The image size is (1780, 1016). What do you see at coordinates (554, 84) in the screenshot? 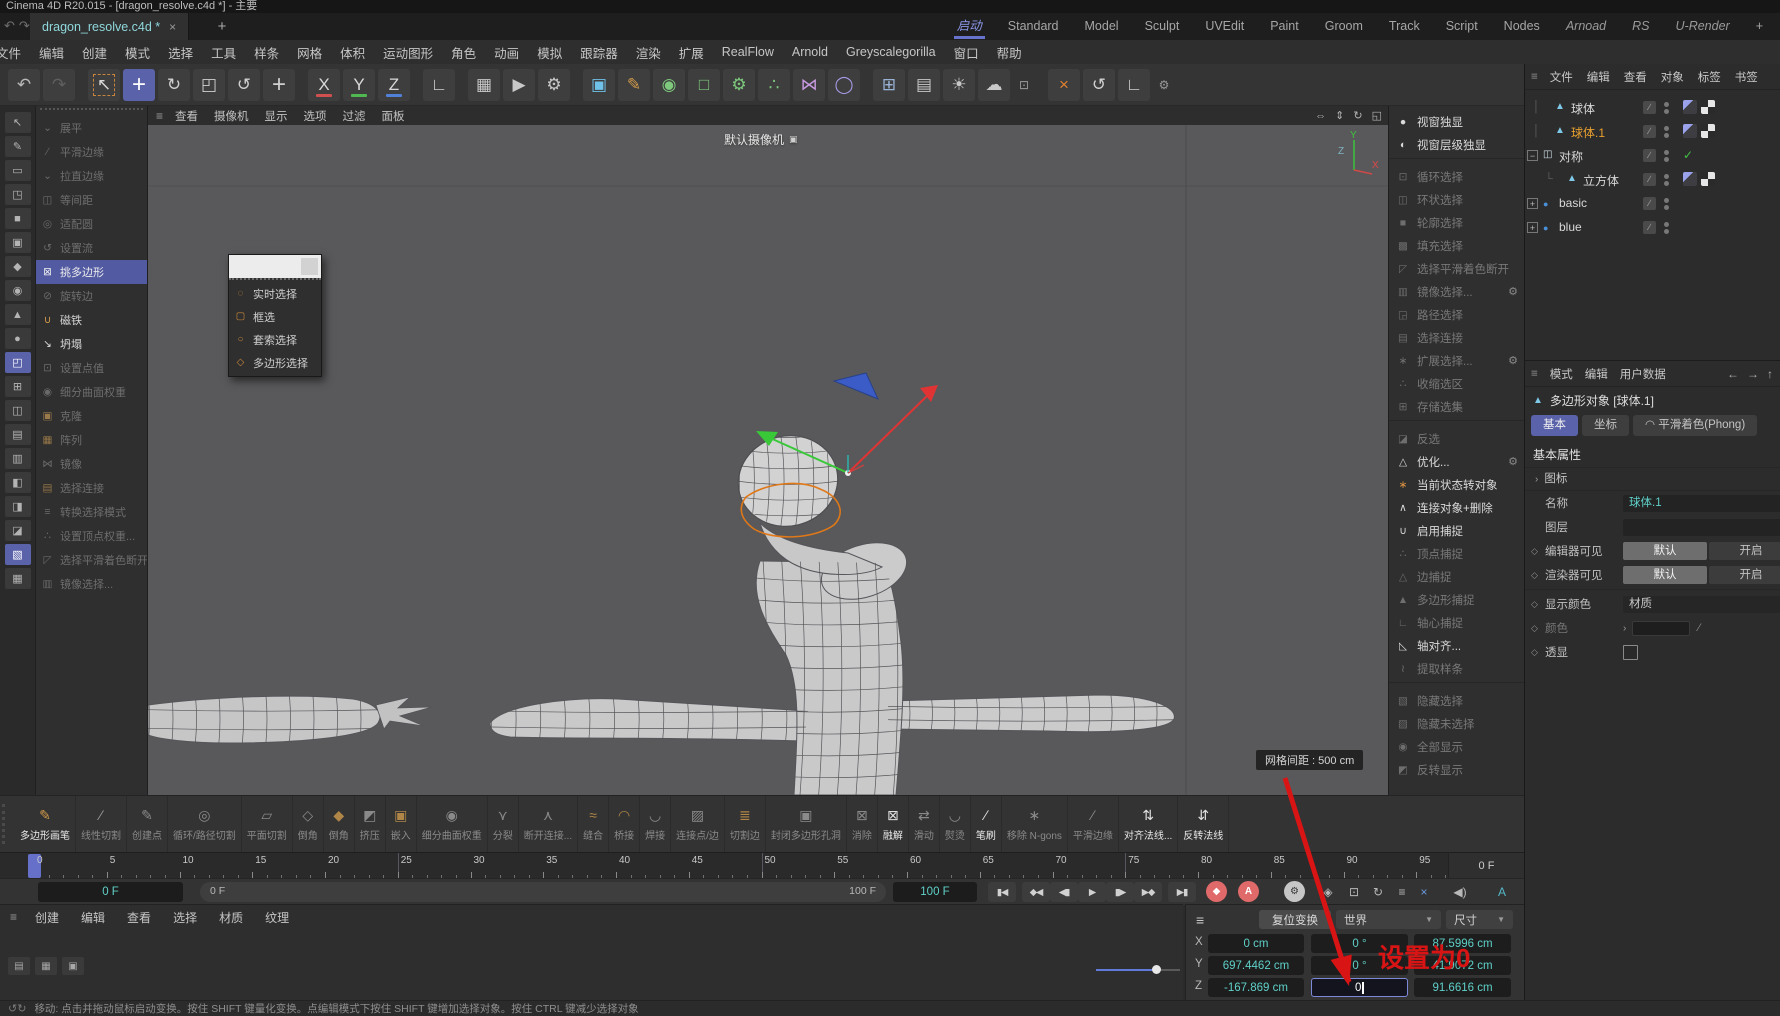
I see `render-settings-button: ⚙` at bounding box center [554, 84].